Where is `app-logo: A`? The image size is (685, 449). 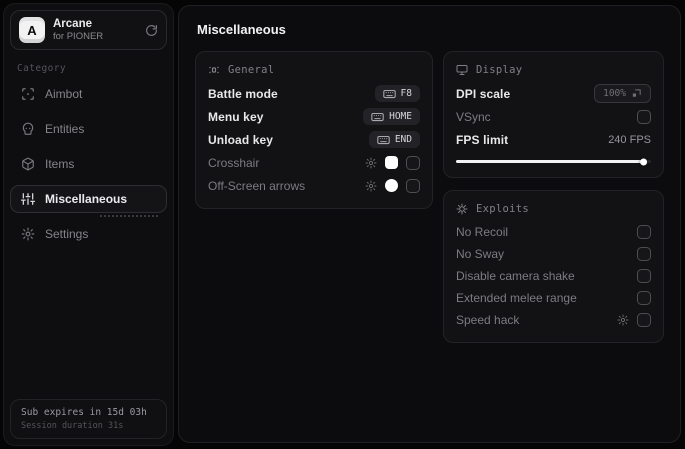 app-logo: A is located at coordinates (32, 30).